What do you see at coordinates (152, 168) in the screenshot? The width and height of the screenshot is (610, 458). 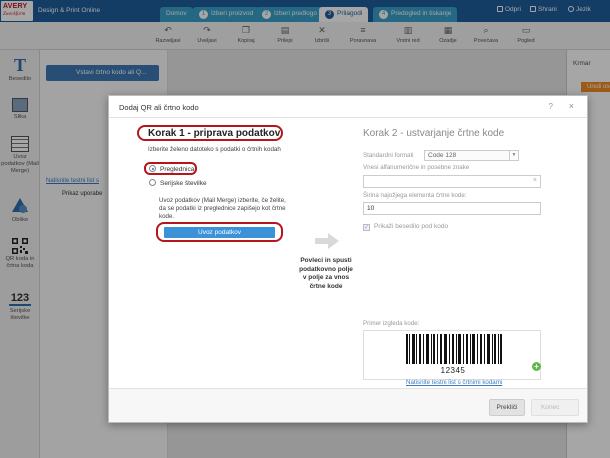 I see `radio-selected-icon` at bounding box center [152, 168].